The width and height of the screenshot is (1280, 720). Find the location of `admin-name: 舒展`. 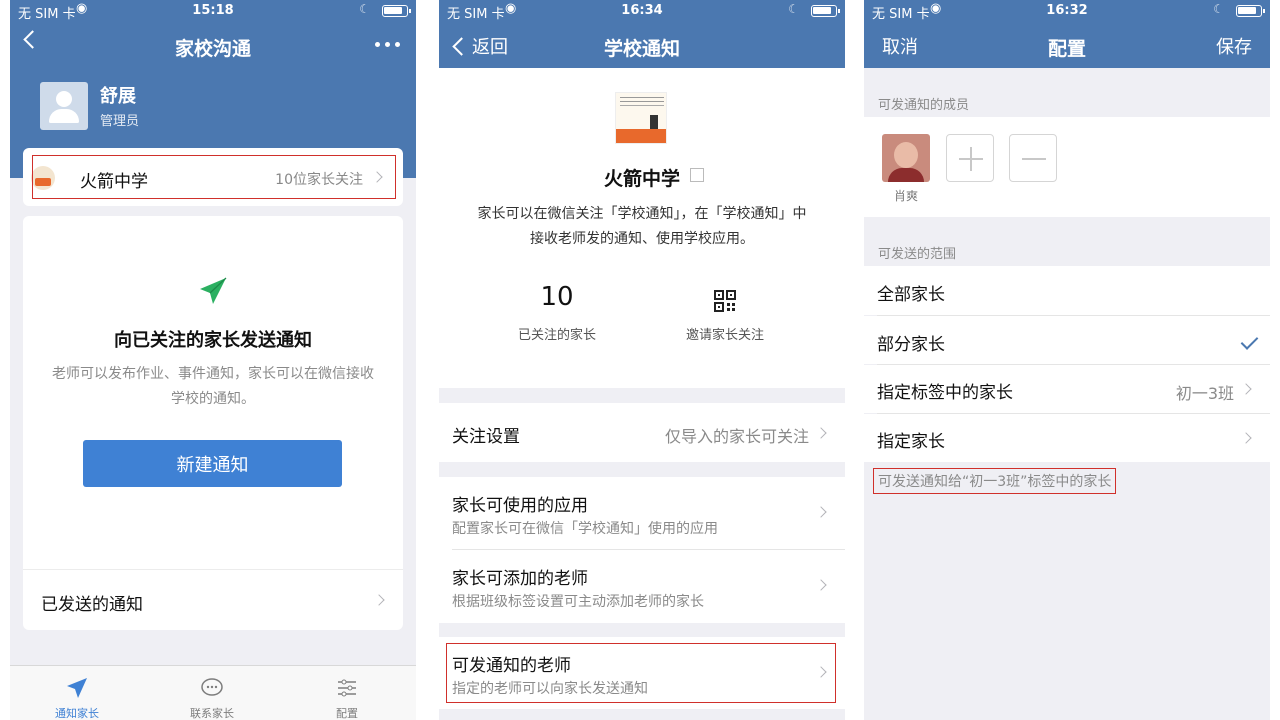

admin-name: 舒展 is located at coordinates (118, 96).